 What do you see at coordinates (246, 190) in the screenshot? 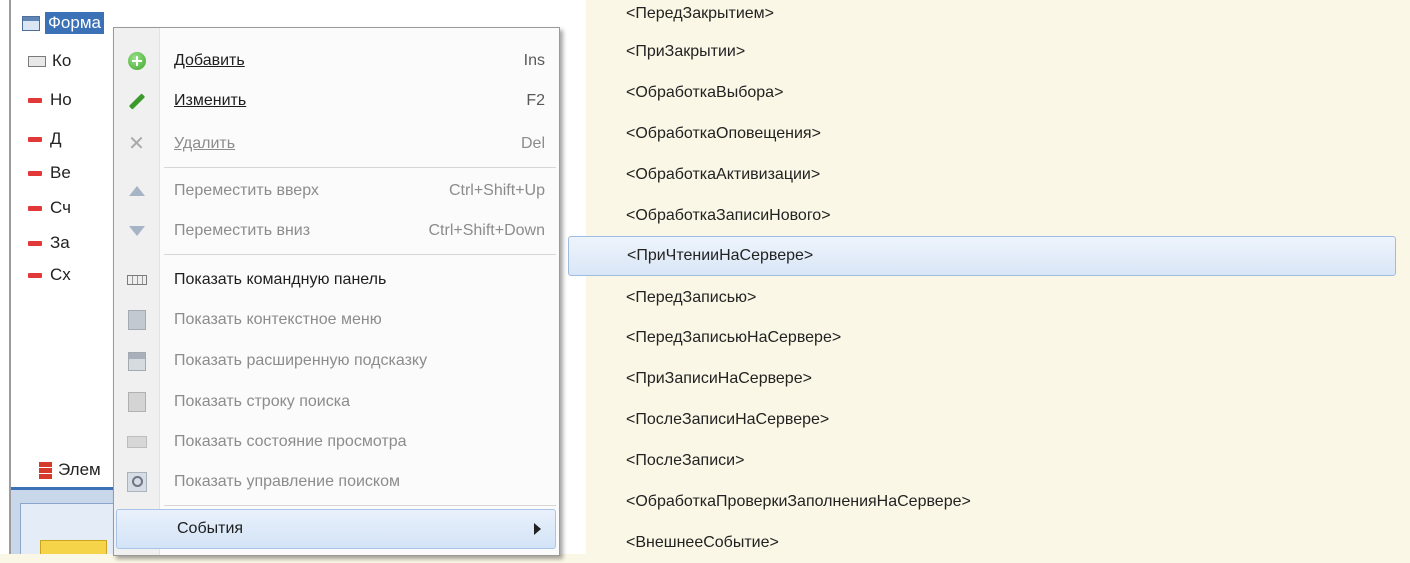
I see `menu-item-label: Переместить вверх` at bounding box center [246, 190].